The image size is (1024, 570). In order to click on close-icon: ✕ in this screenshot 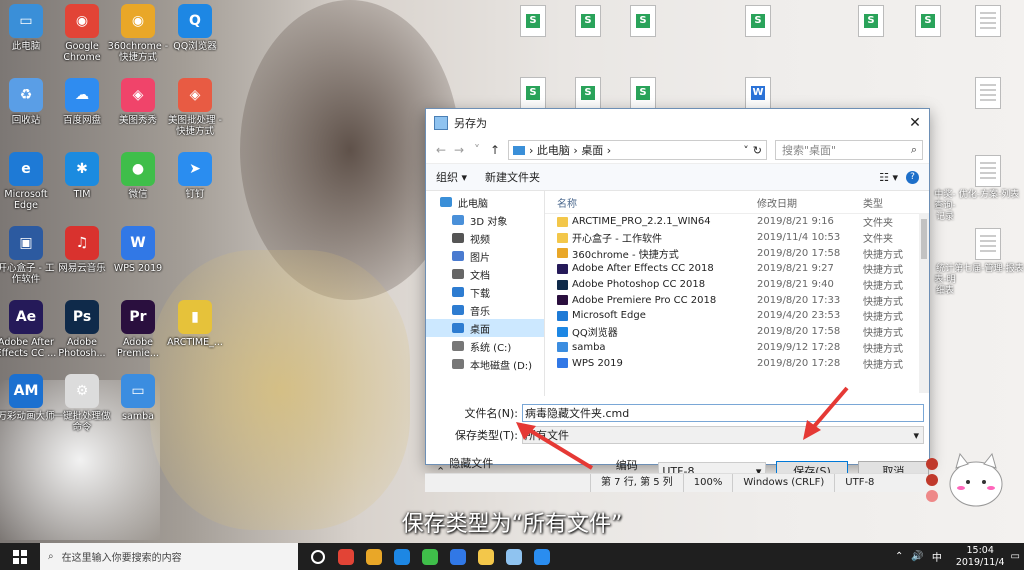, I will do `click(915, 123)`.